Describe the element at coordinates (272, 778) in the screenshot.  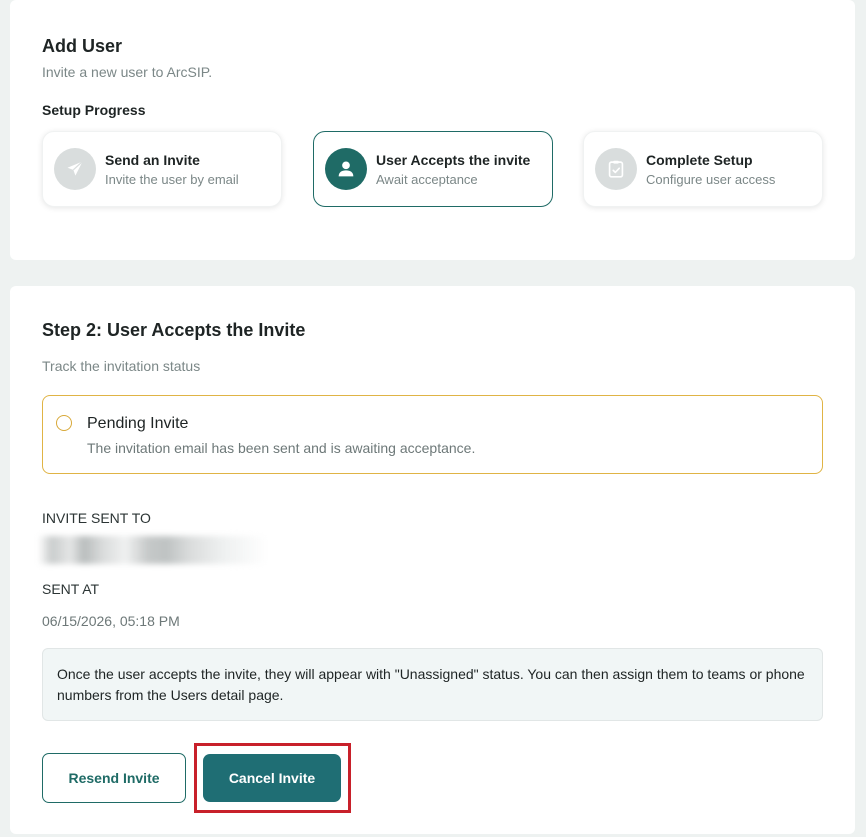
I see `cancel-invite-button: Cancel Invite` at that location.